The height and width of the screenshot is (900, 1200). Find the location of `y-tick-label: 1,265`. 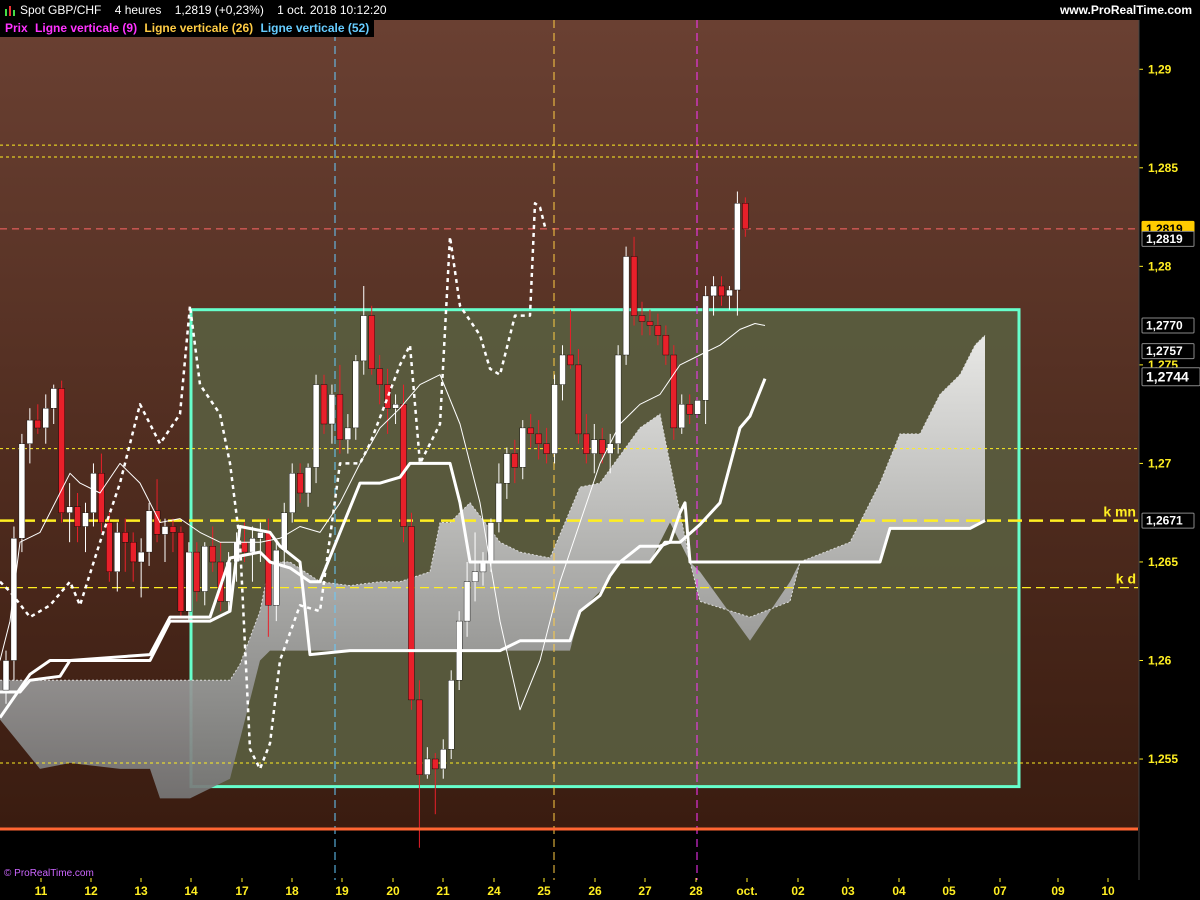

y-tick-label: 1,265 is located at coordinates (1163, 562).